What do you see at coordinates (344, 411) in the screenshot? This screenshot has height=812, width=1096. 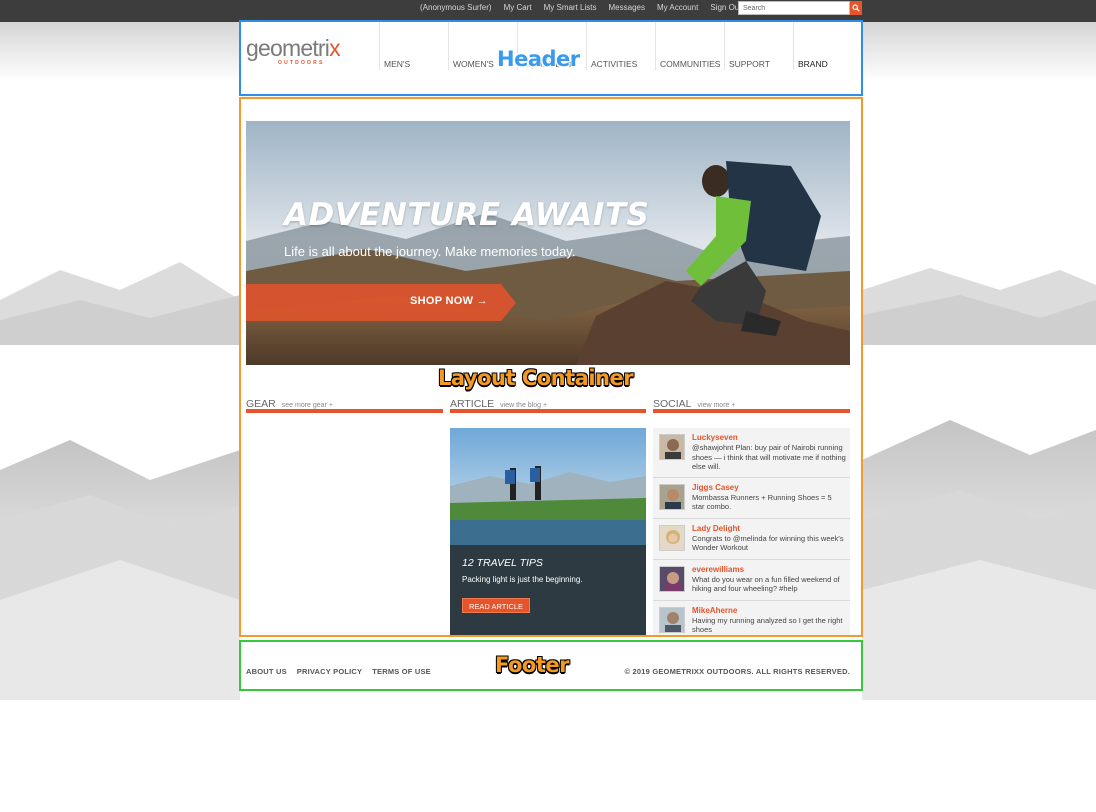 I see `gear-divider` at bounding box center [344, 411].